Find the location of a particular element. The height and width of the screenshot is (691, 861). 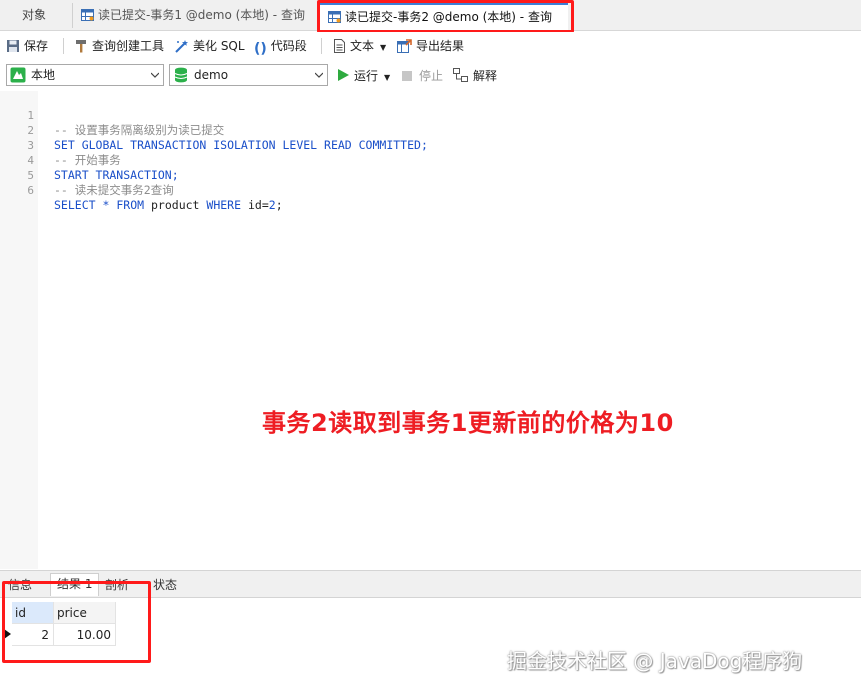

code-snippet-button: () 代码段 is located at coordinates (280, 46).